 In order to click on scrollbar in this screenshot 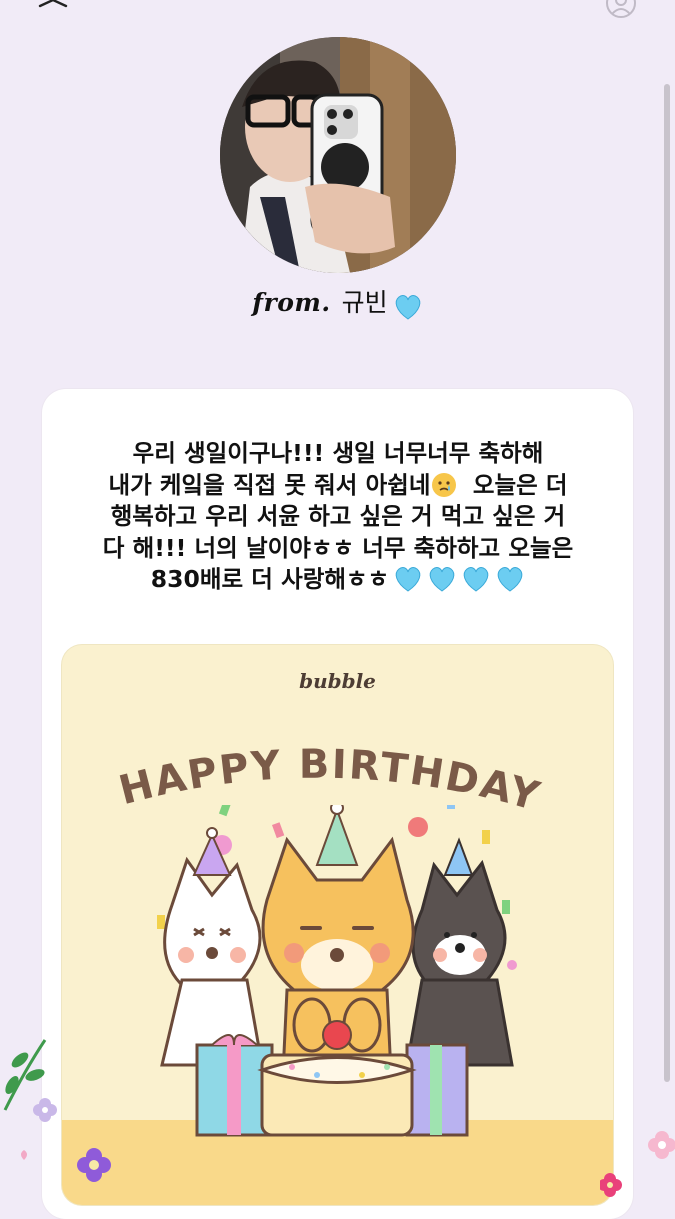, I will do `click(667, 583)`.